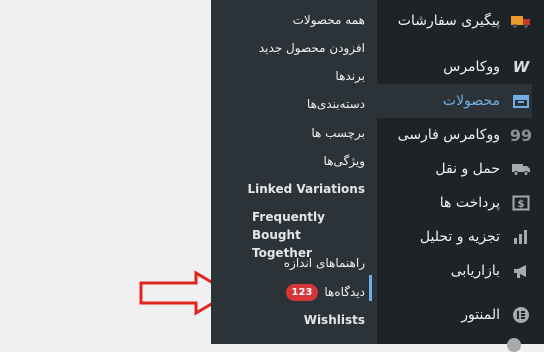  I want to click on menu-item-shipping: حمل و نقل, so click(454, 169).